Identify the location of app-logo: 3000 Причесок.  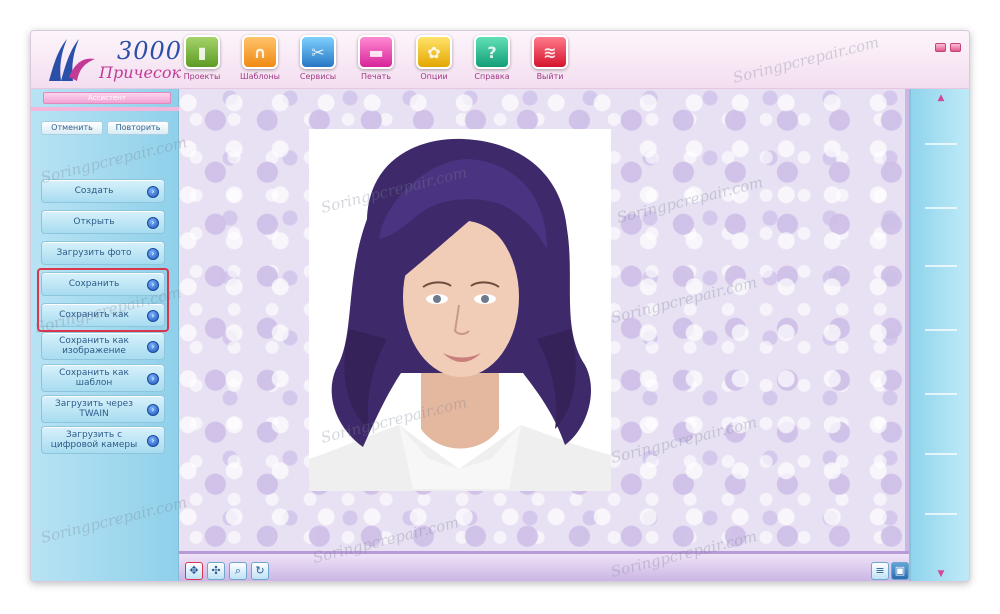
(109, 60).